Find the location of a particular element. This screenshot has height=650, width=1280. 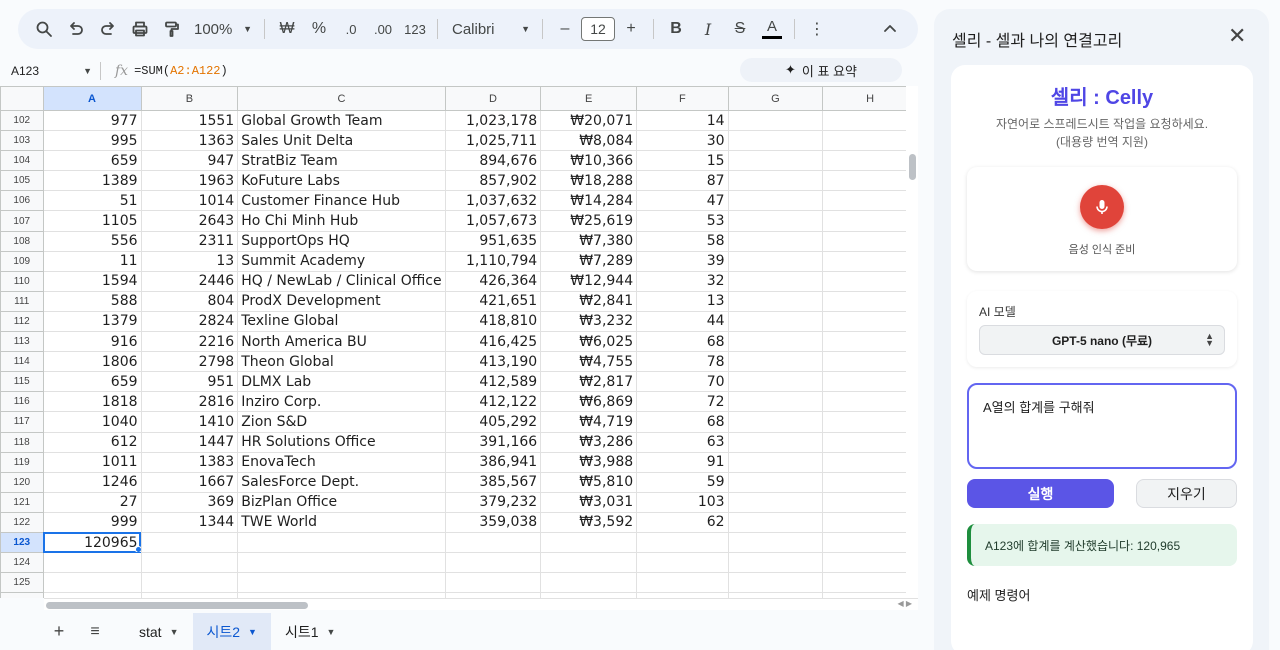

cell-f: 78 is located at coordinates (682, 362).